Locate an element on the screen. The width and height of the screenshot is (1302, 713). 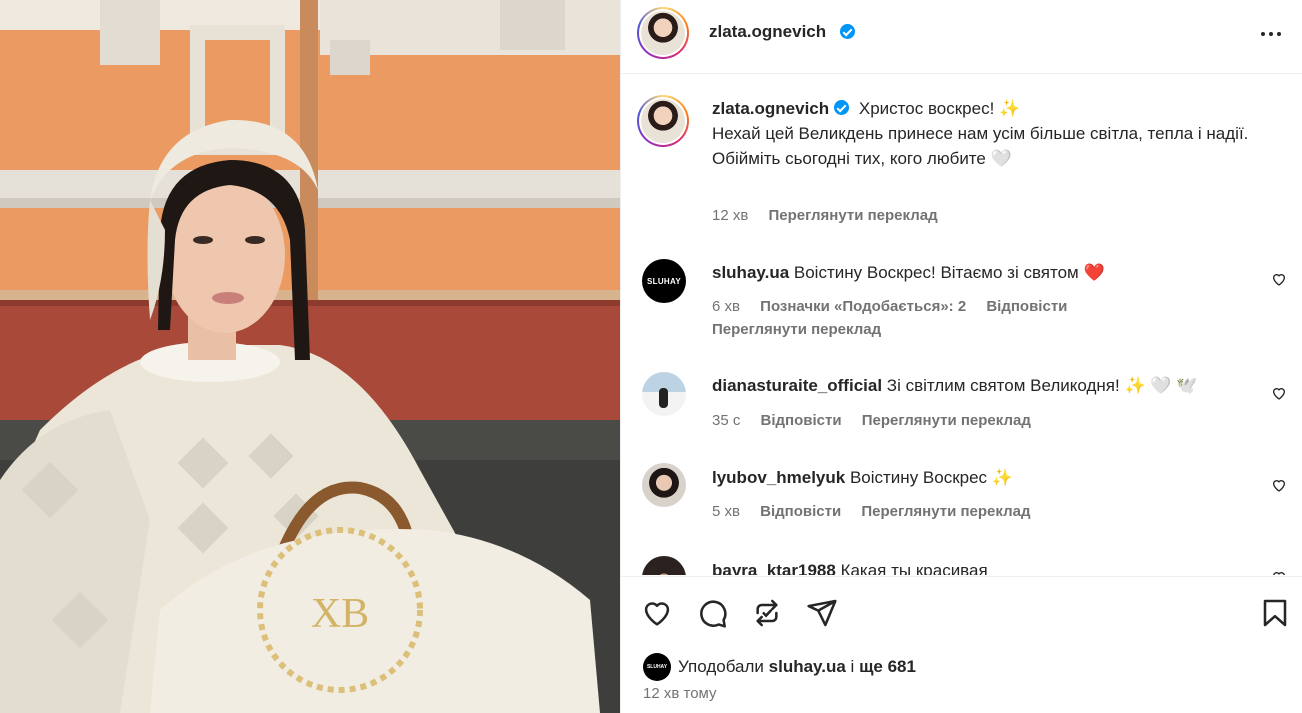
comment-time: 6 хв is located at coordinates (726, 306).